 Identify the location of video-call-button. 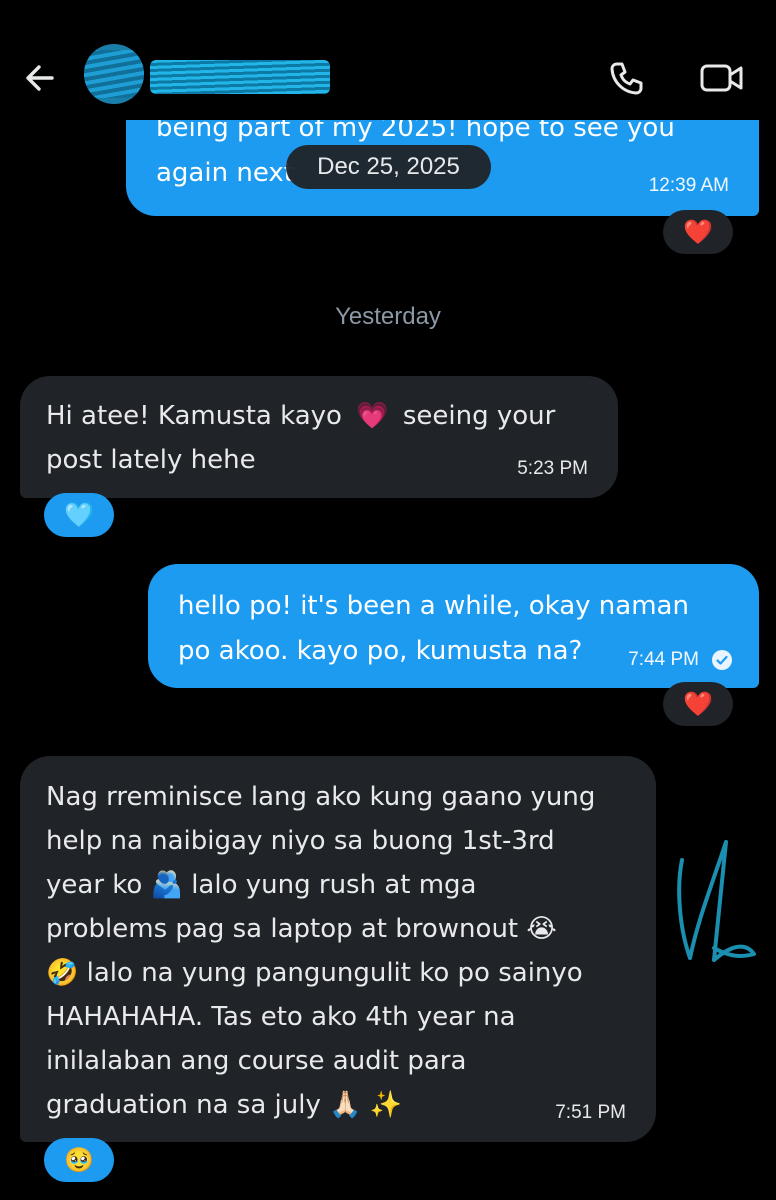
(722, 78).